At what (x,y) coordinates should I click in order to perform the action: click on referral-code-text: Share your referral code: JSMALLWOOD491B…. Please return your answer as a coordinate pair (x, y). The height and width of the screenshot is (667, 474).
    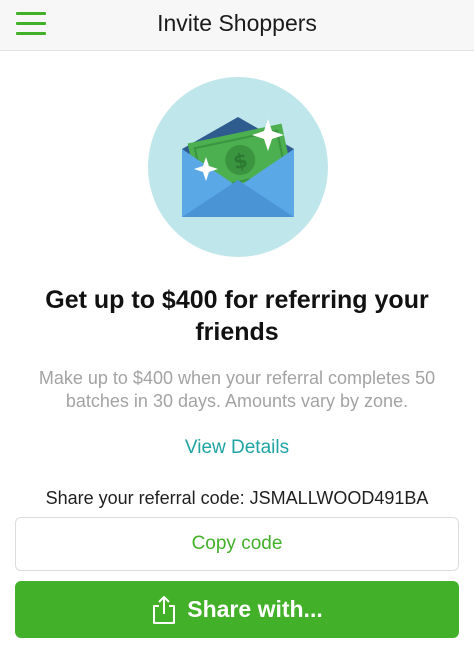
    Looking at the image, I should click on (237, 498).